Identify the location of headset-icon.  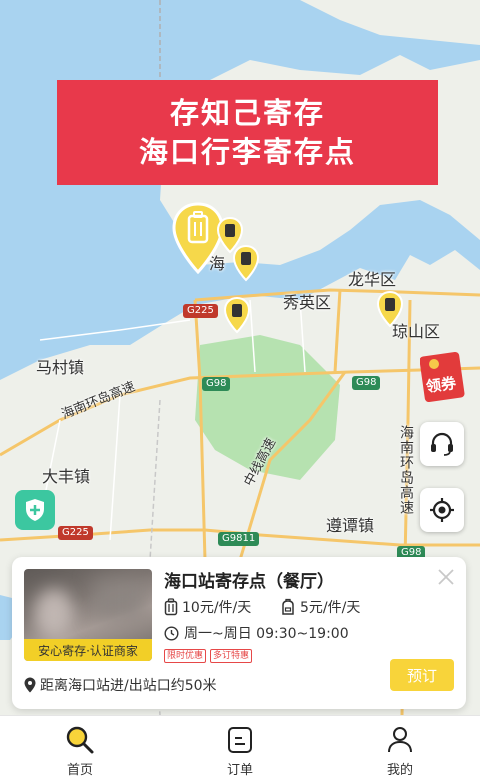
(442, 444).